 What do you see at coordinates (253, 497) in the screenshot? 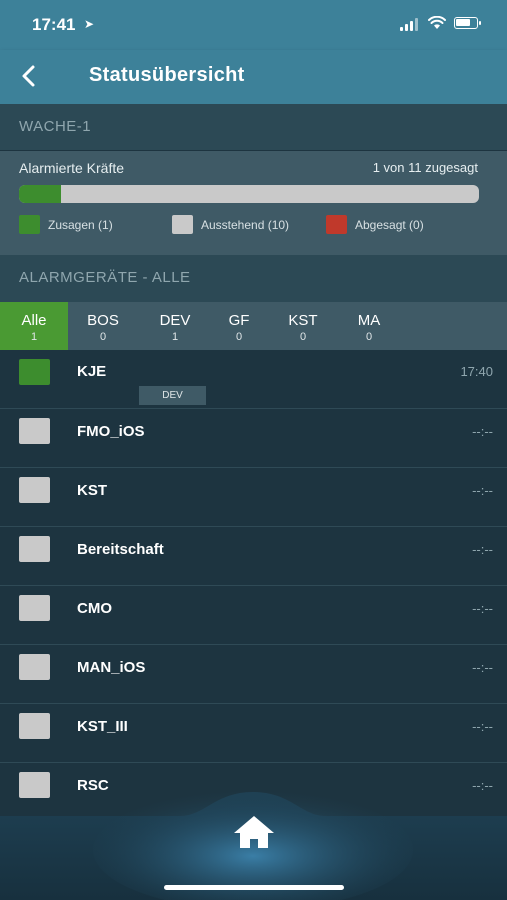
I see `device-row: KST --:--` at bounding box center [253, 497].